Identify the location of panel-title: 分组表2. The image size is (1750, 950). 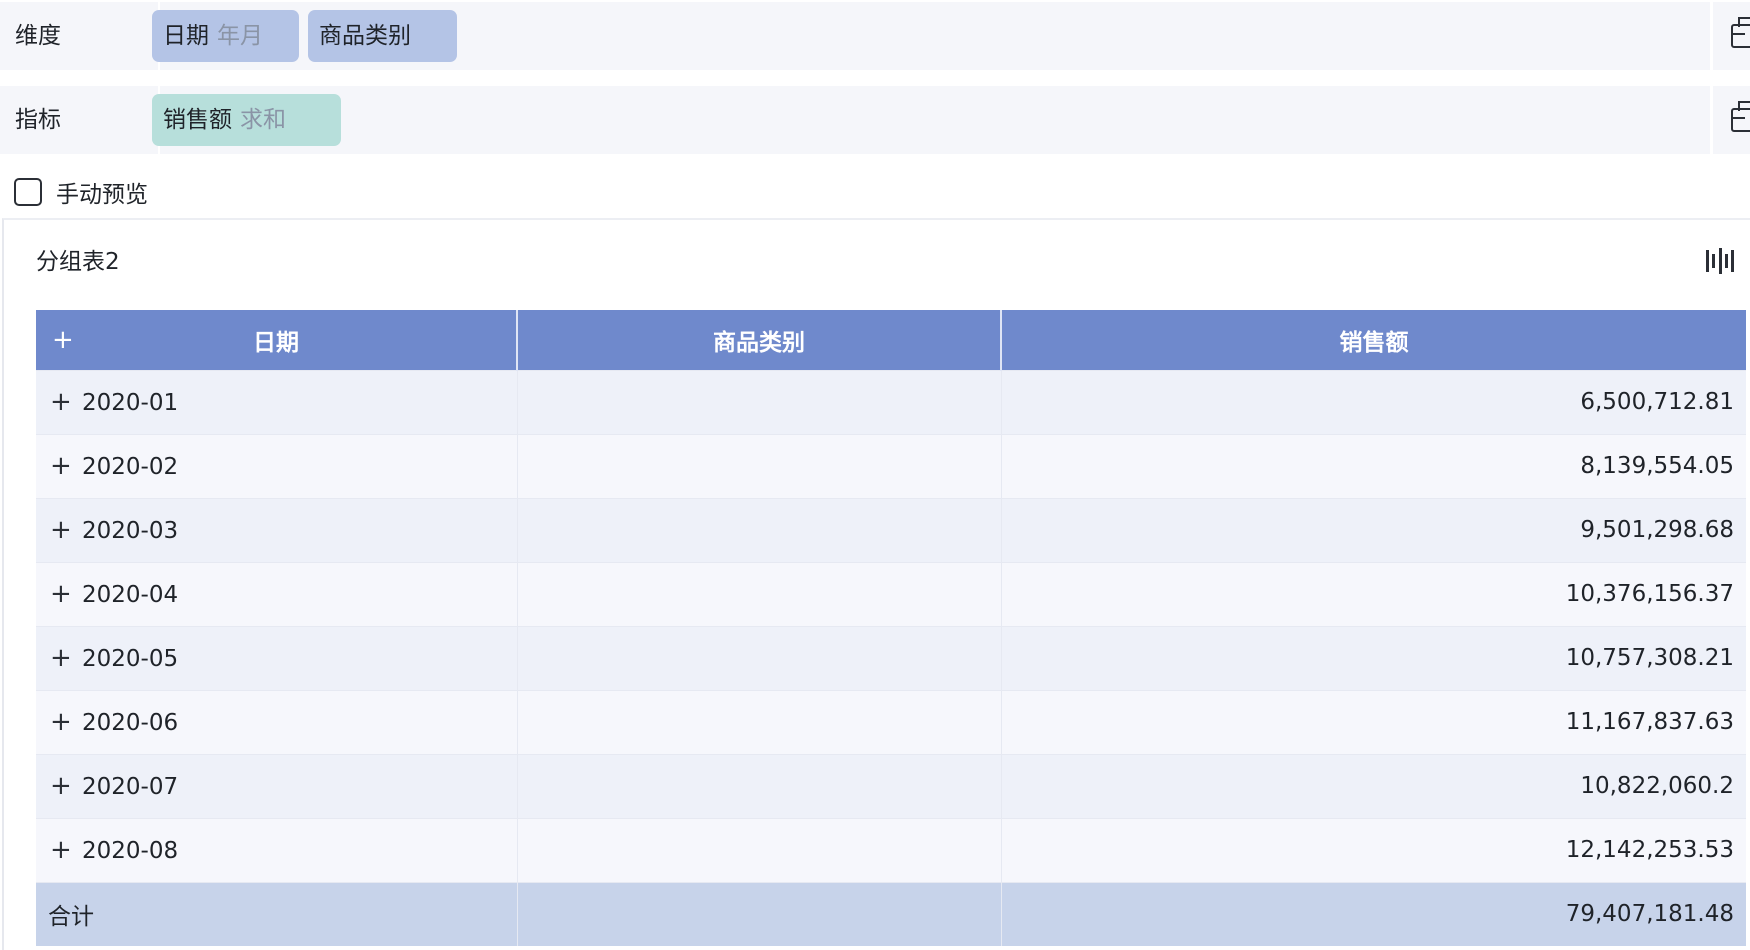
(78, 262).